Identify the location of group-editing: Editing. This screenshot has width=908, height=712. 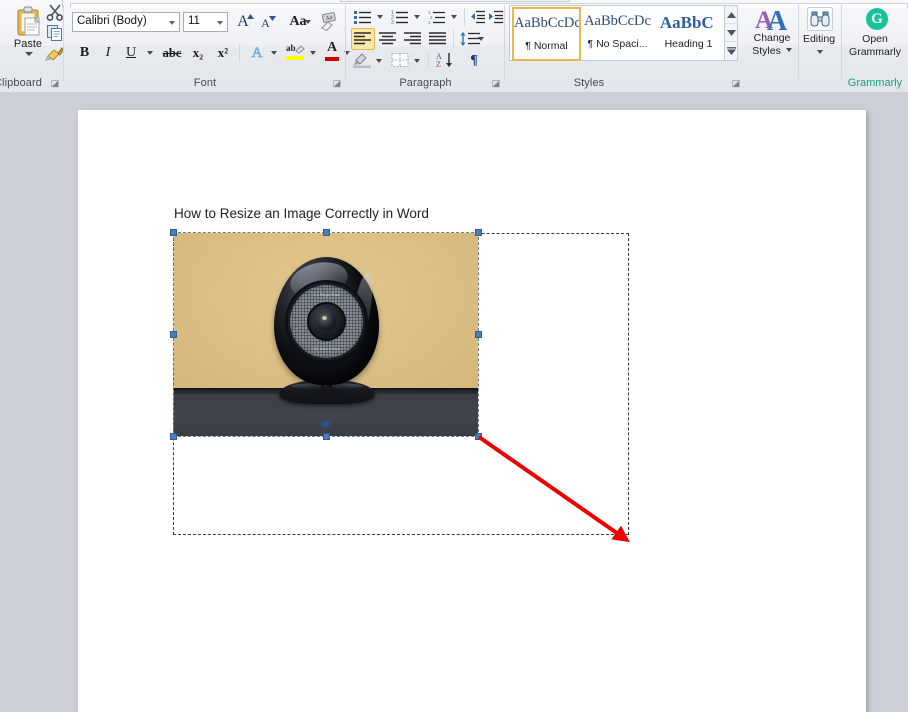
(818, 46).